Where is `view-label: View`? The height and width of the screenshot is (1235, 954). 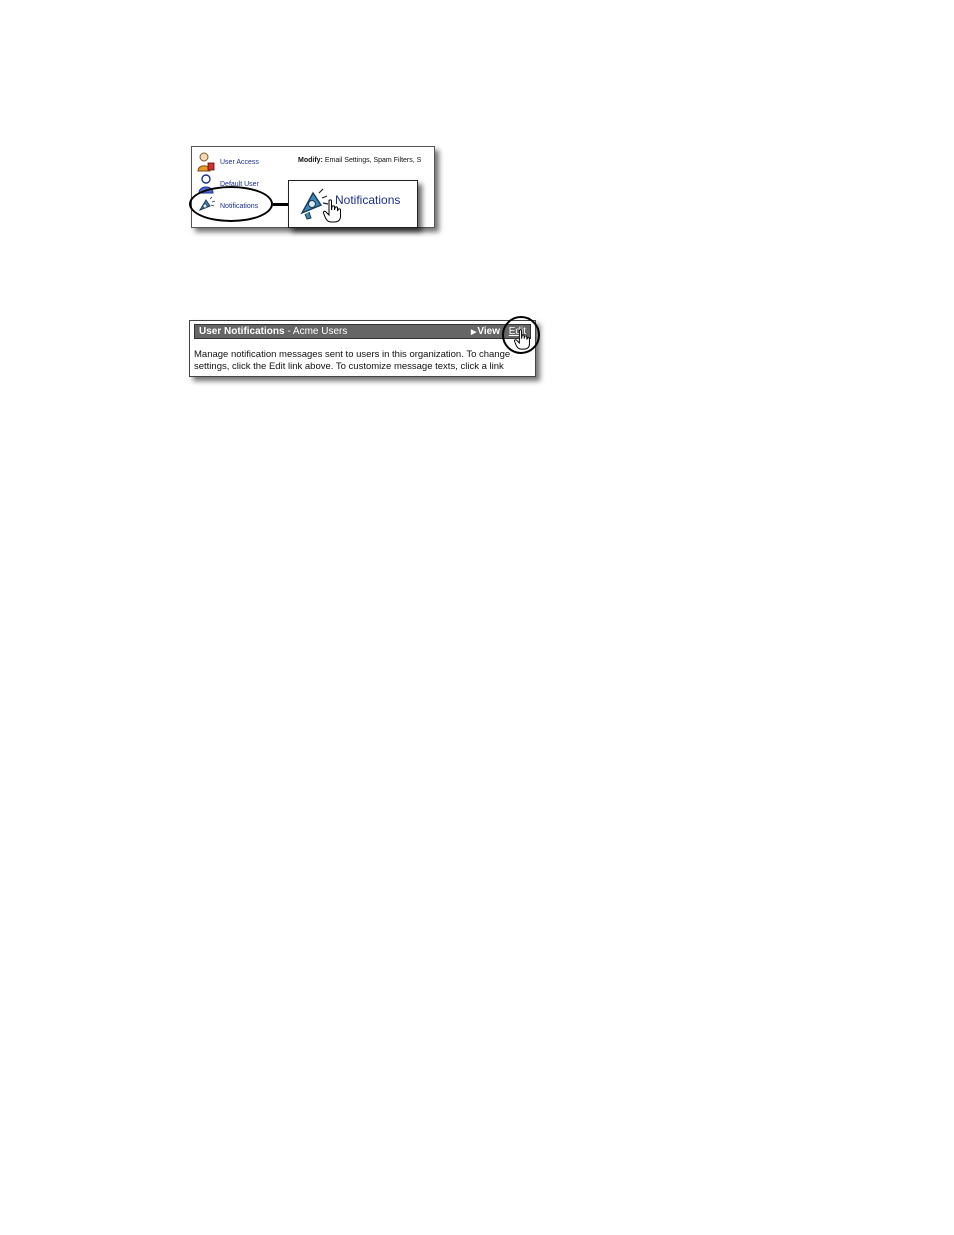
view-label: View is located at coordinates (488, 331).